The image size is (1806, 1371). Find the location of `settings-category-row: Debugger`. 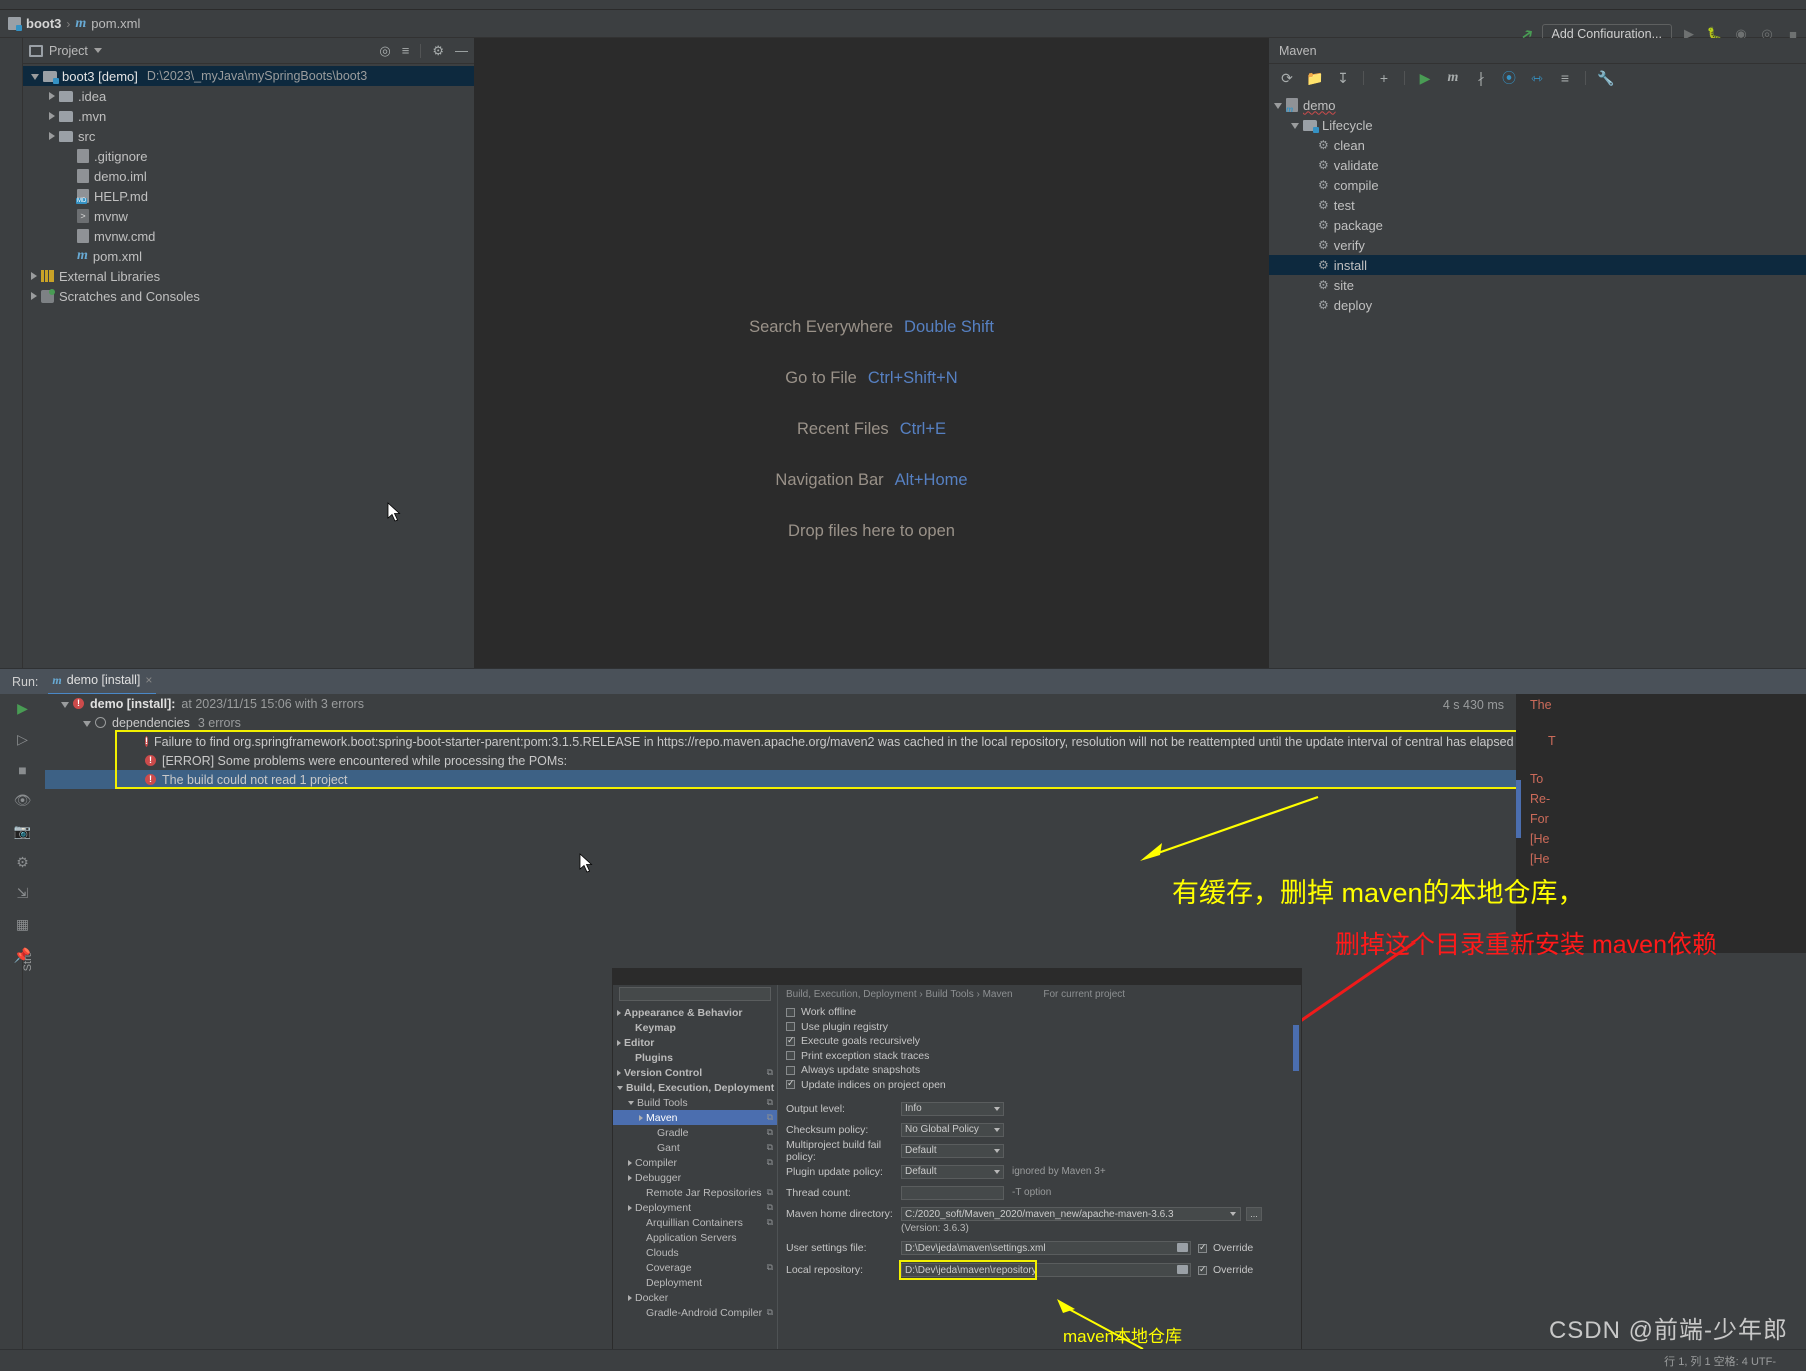

settings-category-row: Debugger is located at coordinates (695, 1177).